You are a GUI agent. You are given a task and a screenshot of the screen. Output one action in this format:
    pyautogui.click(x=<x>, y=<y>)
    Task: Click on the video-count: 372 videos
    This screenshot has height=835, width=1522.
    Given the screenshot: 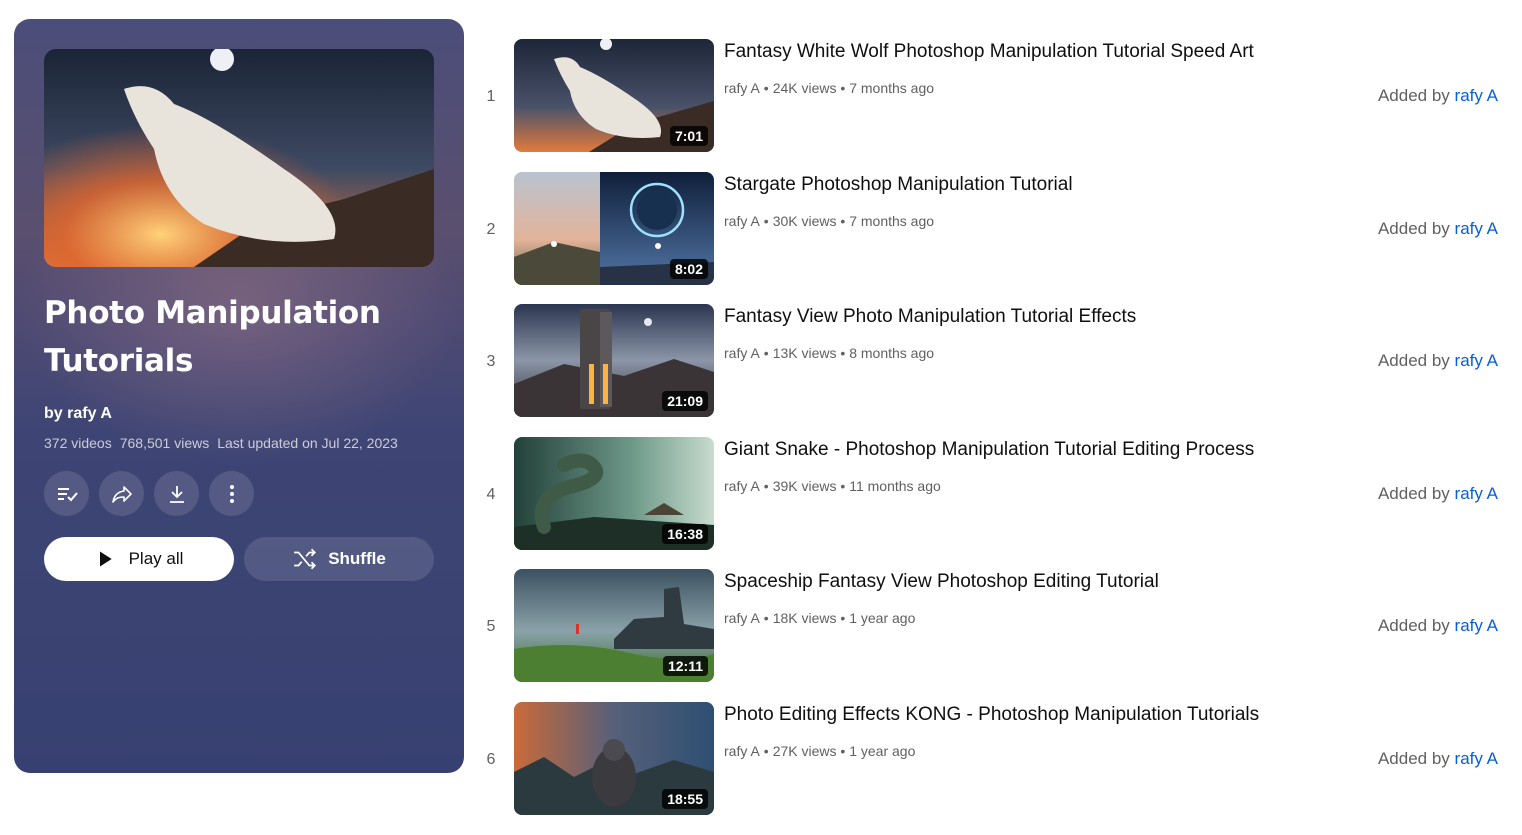 What is the action you would take?
    pyautogui.click(x=78, y=443)
    